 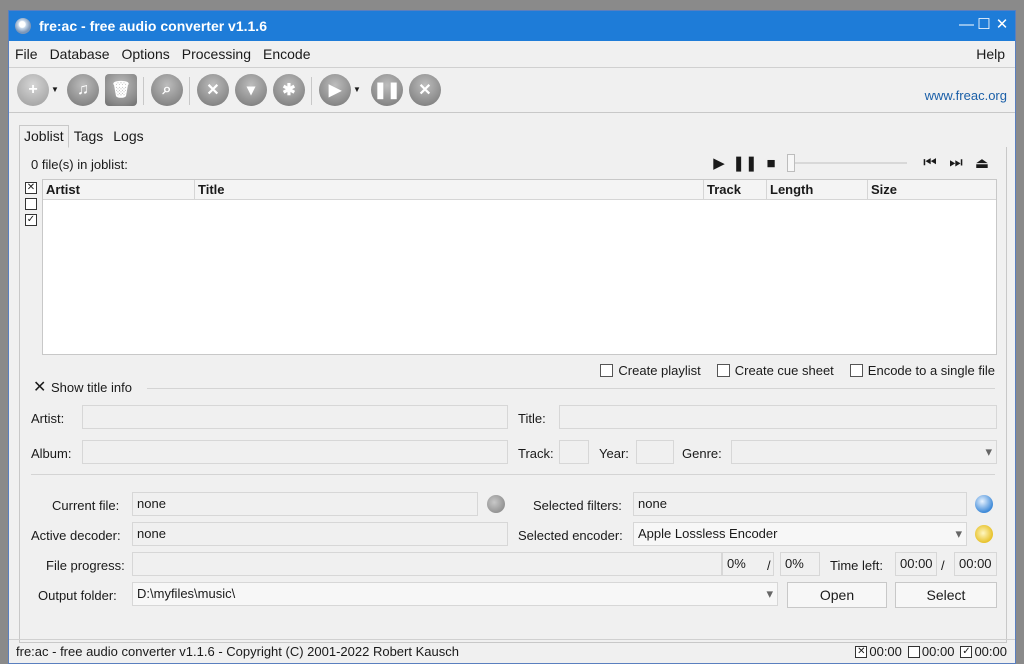 I want to click on toggle-selection-icon: ✓, so click(x=31, y=220).